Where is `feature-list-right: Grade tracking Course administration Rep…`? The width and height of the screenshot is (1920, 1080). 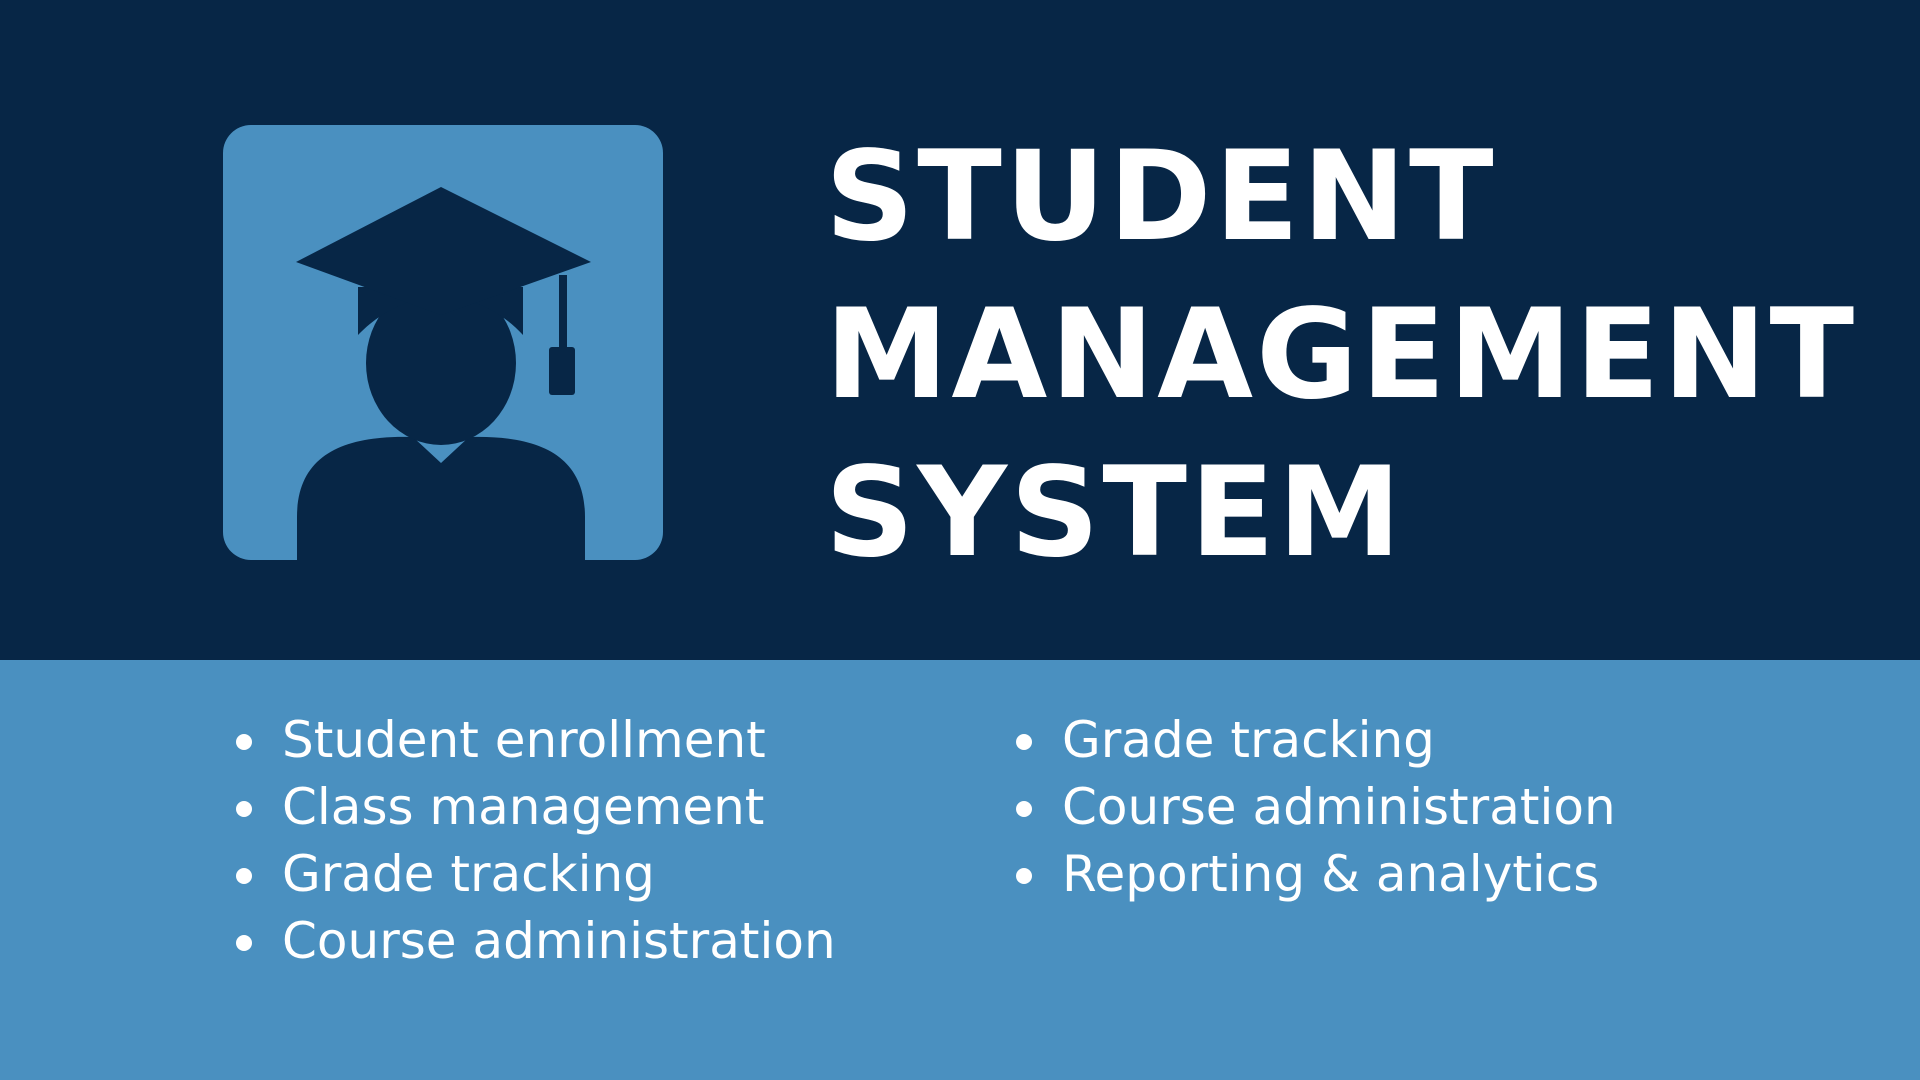
feature-list-right: Grade tracking Course administration Rep… is located at coordinates (1316, 807).